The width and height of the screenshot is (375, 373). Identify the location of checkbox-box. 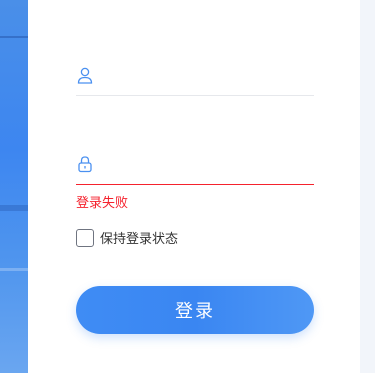
(85, 237).